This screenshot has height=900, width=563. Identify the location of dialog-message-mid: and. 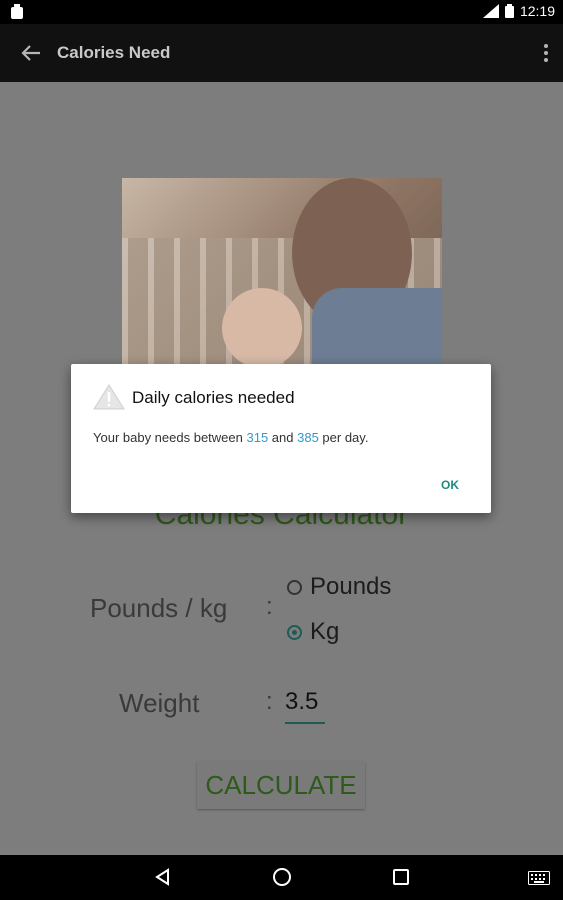
(283, 437).